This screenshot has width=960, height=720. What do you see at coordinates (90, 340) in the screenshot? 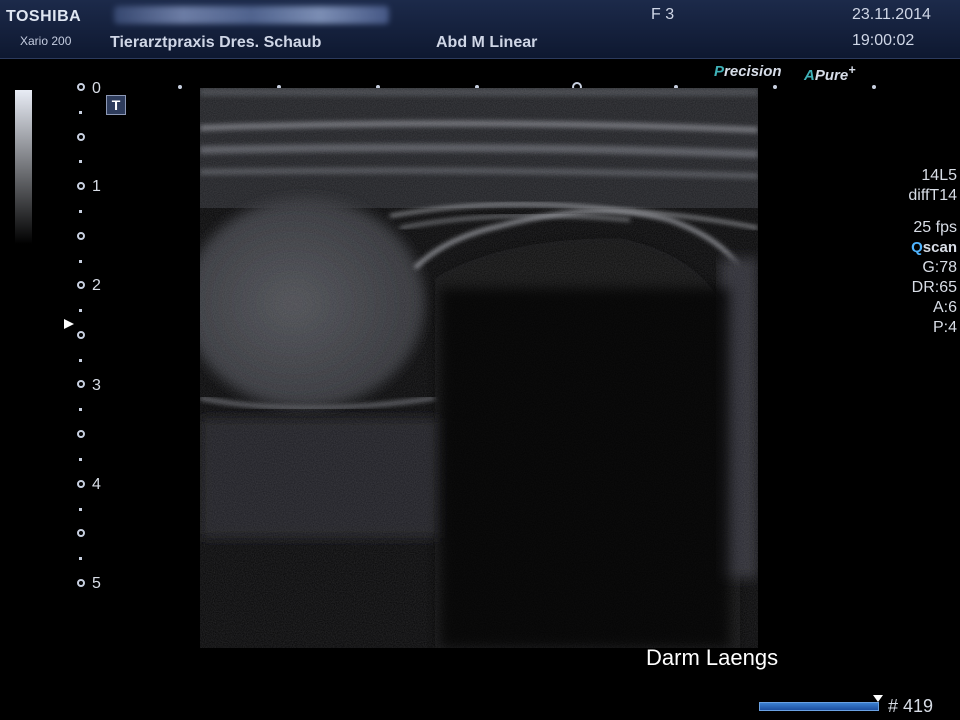
I see `depth-scale: 0 1 2 3 4 5` at bounding box center [90, 340].